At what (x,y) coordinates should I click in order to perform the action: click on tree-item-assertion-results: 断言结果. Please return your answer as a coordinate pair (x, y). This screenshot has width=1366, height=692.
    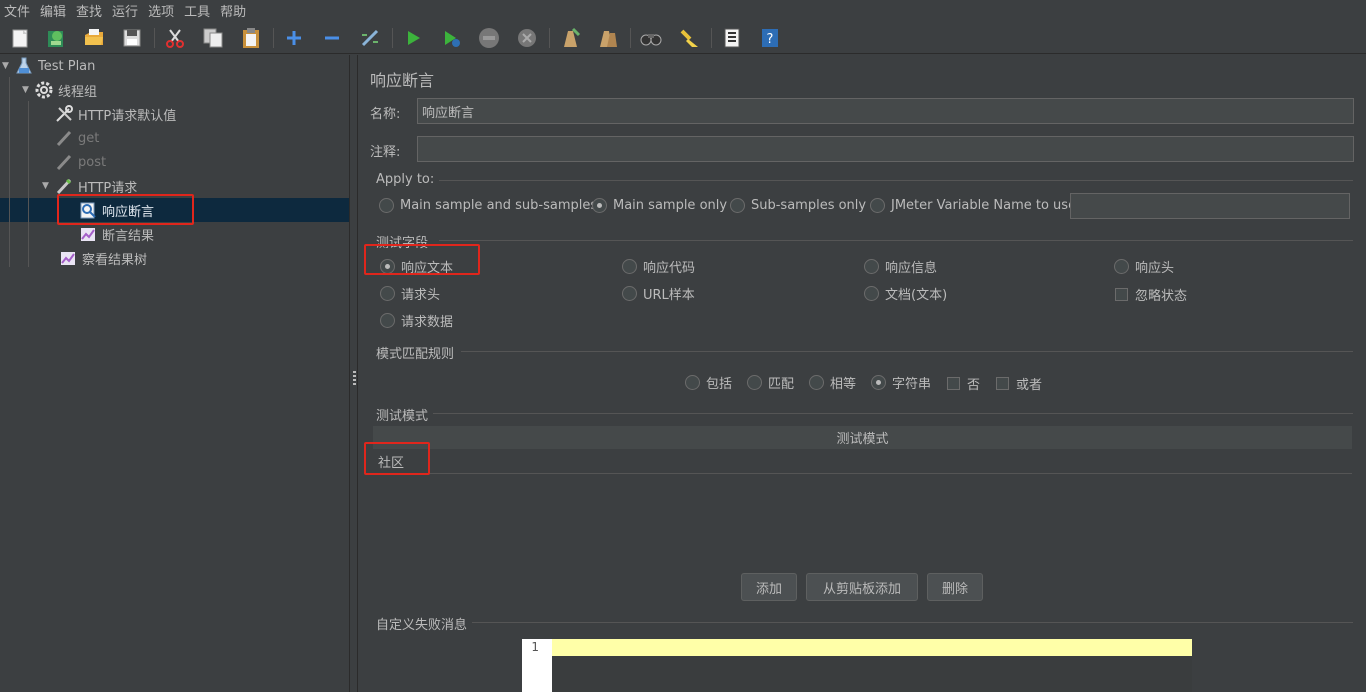
    Looking at the image, I should click on (116, 234).